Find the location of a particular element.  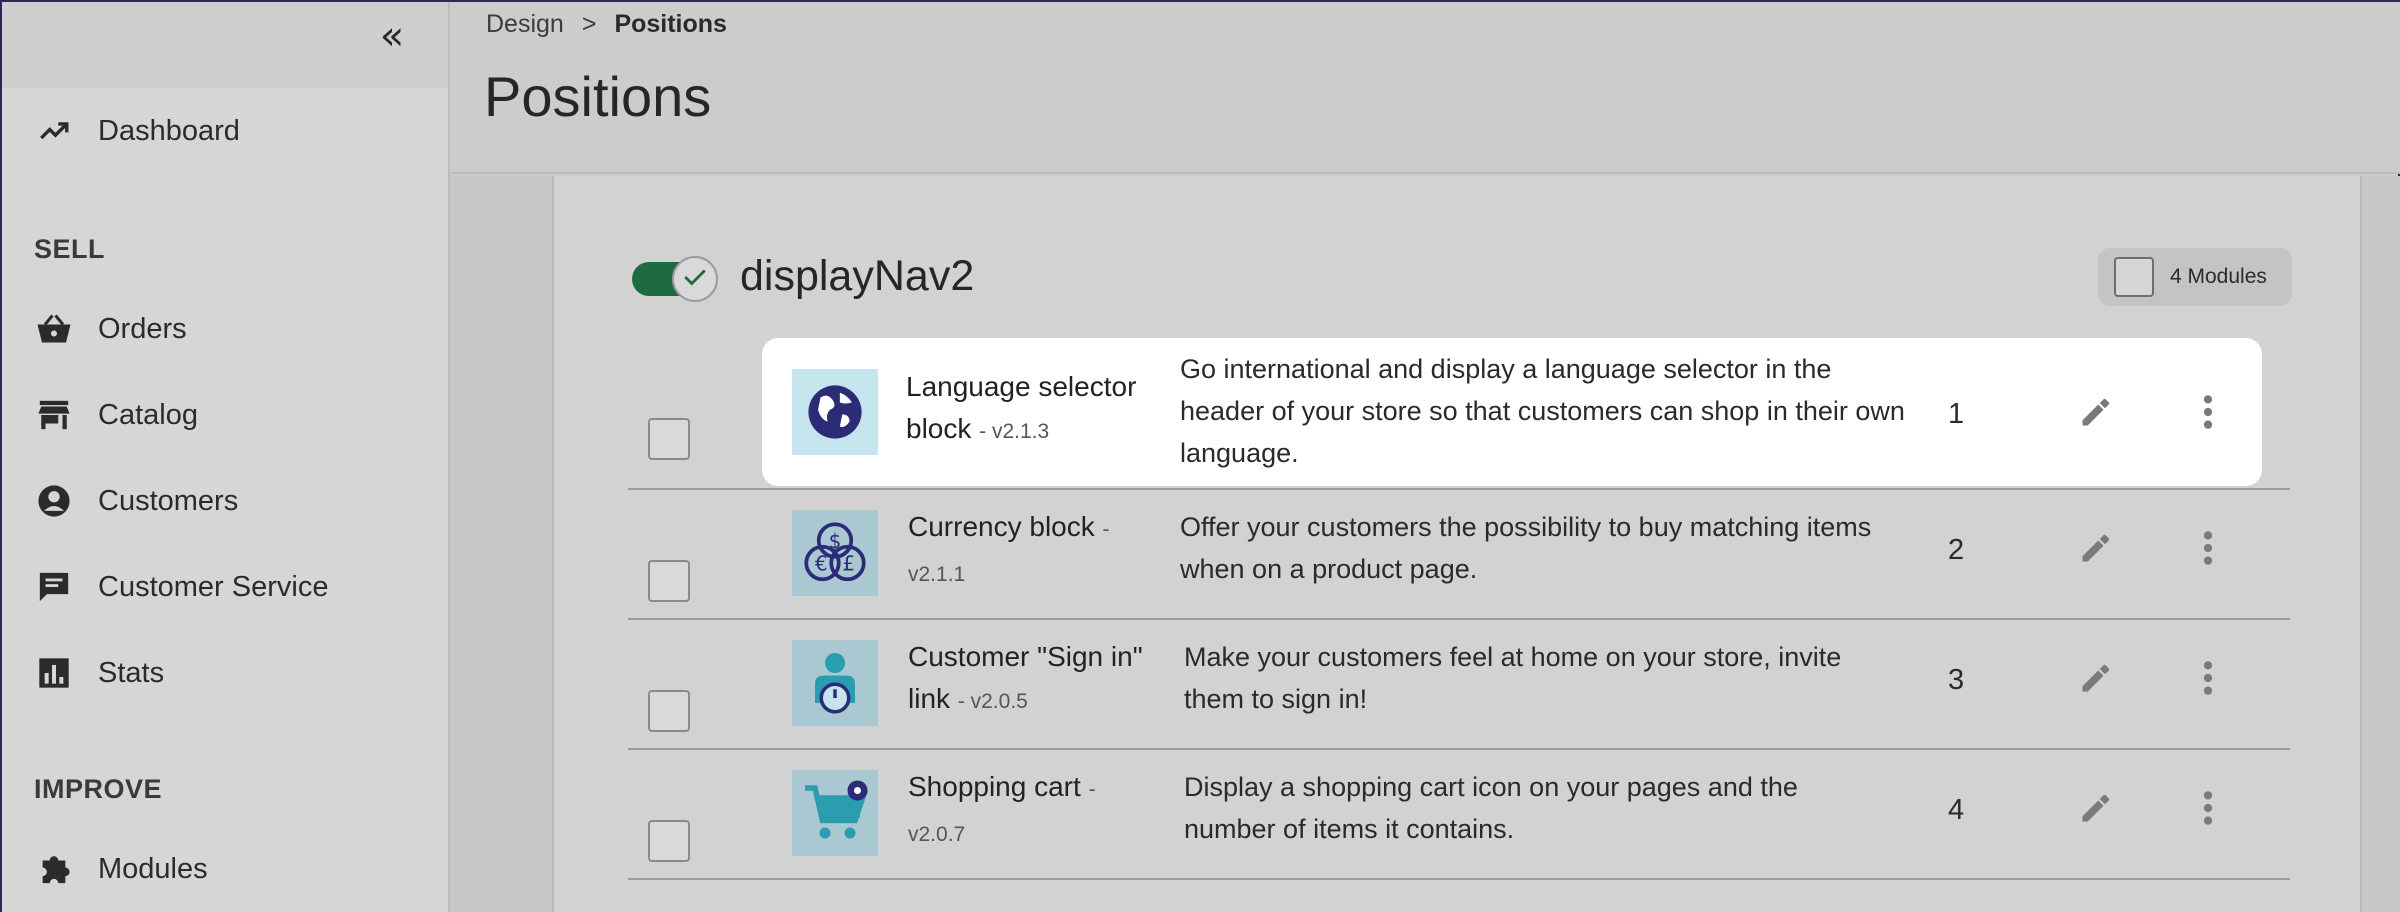

module-position: 1 is located at coordinates (1956, 414).